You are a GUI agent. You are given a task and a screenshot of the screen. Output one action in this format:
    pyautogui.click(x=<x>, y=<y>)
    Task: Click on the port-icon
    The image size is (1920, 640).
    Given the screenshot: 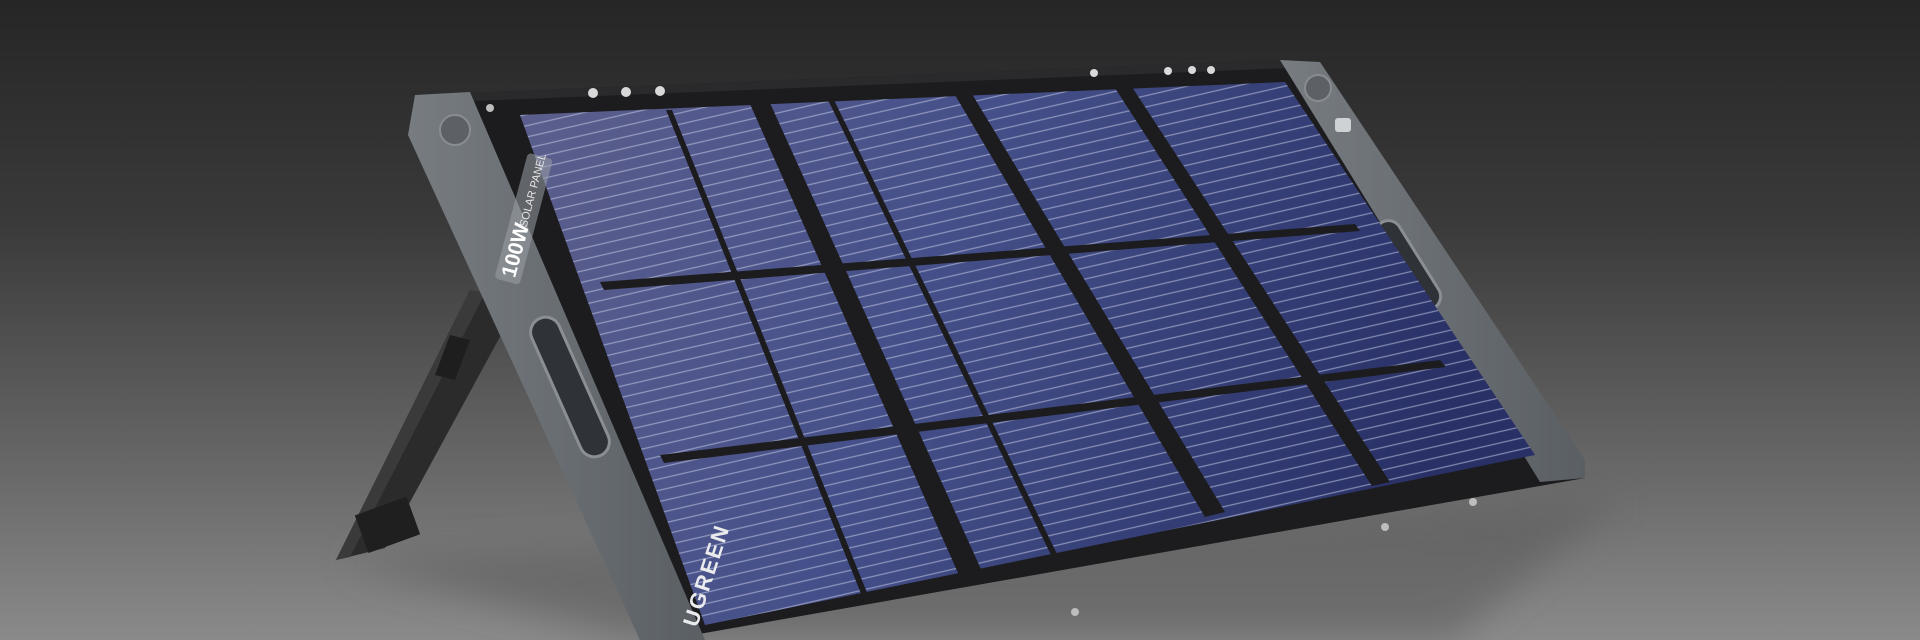 What is the action you would take?
    pyautogui.click(x=1343, y=125)
    